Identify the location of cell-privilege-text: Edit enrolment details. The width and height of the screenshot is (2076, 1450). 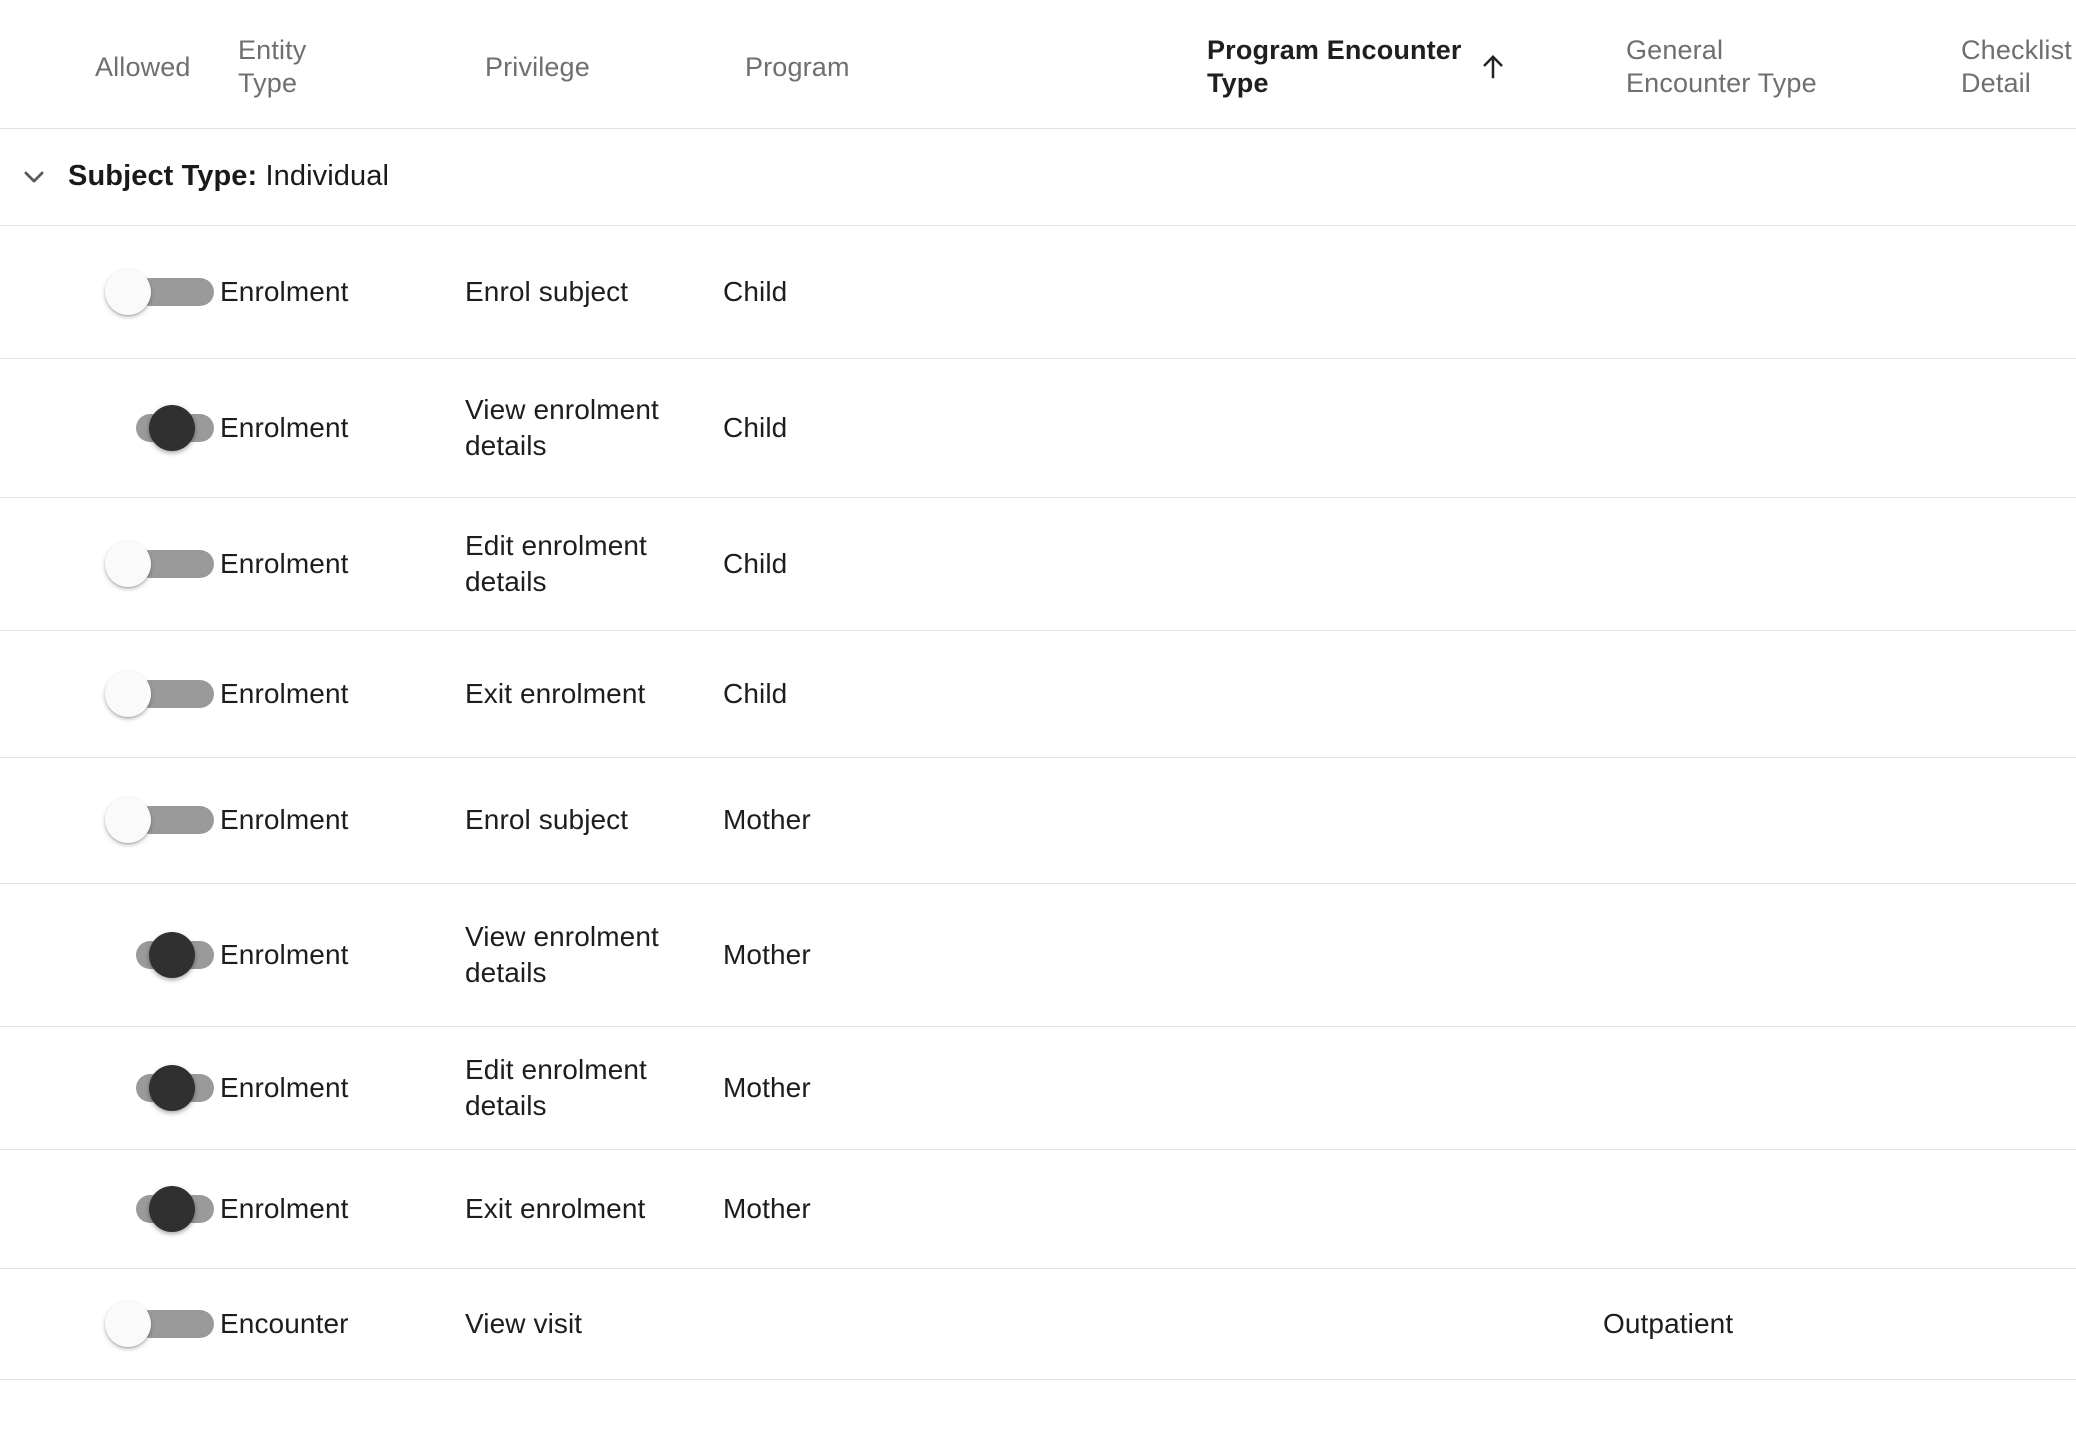
(556, 1087).